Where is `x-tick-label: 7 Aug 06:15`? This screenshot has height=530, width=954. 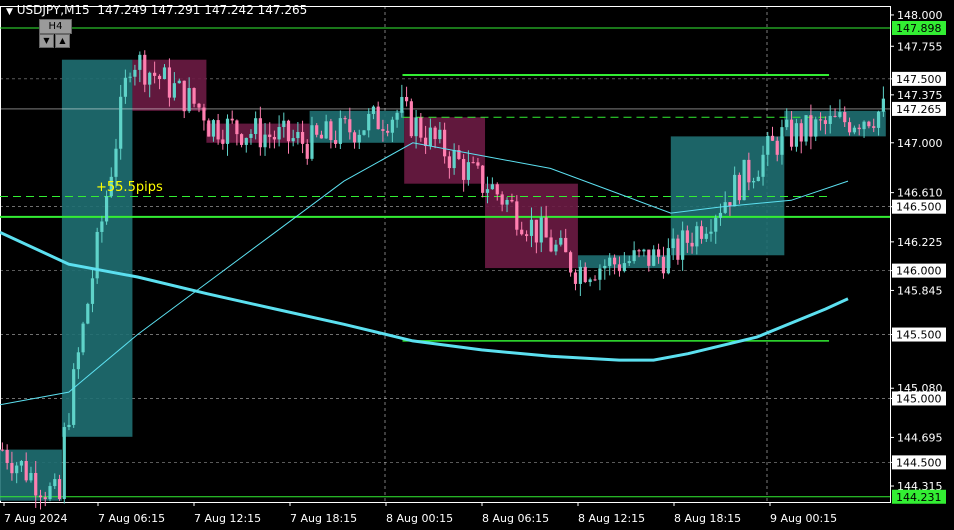
x-tick-label: 7 Aug 06:15 is located at coordinates (131, 518).